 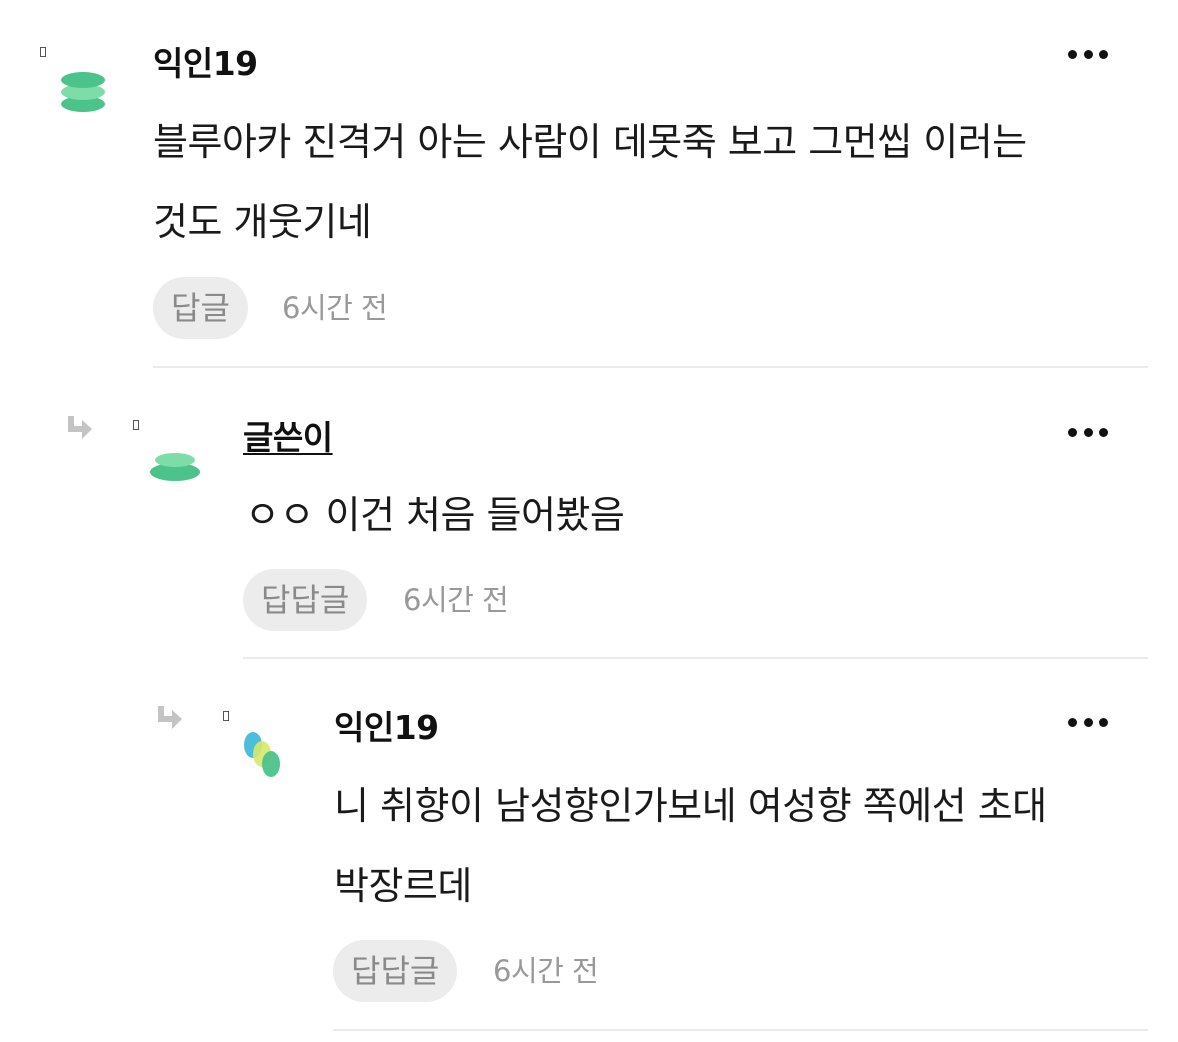 What do you see at coordinates (262, 222) in the screenshot?
I see `comment-text-line: 것도 개웃기네` at bounding box center [262, 222].